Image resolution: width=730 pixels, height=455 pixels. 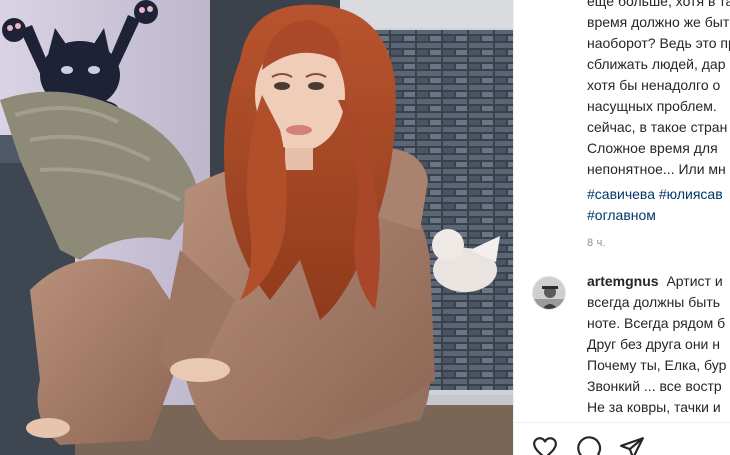 I want to click on comment-username: artemgnus, so click(x=623, y=281).